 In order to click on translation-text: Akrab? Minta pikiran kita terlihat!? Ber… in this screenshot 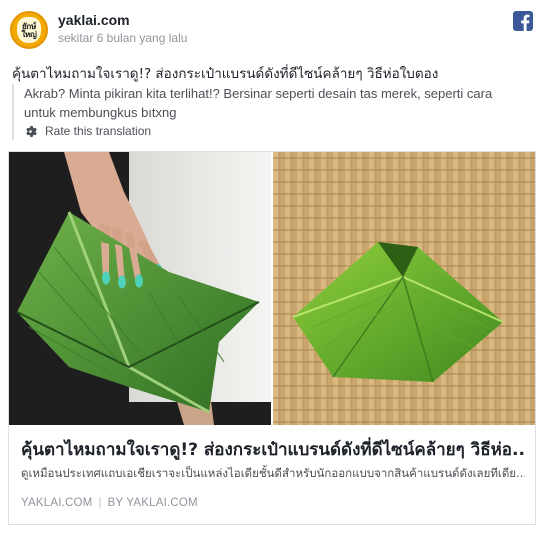, I will do `click(258, 103)`.